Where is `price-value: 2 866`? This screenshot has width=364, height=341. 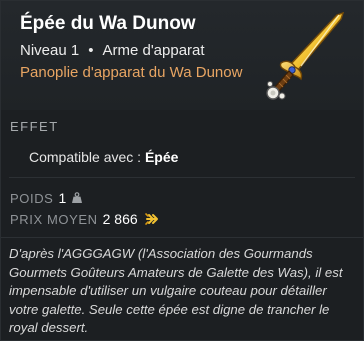
price-value: 2 866 is located at coordinates (120, 219).